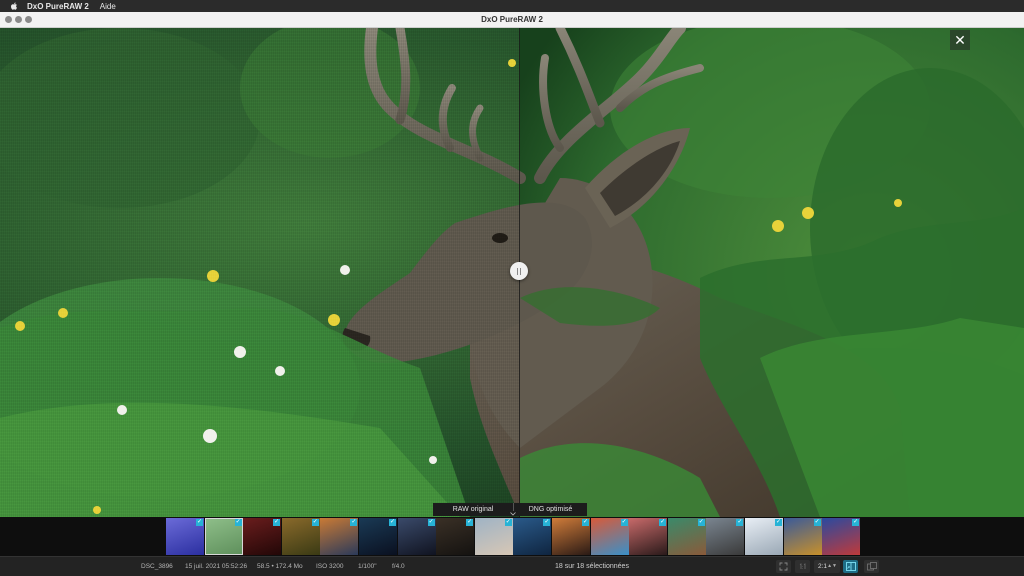 The height and width of the screenshot is (576, 1024). Describe the element at coordinates (398, 566) in the screenshot. I see `aperture-value: f/4.0` at that location.